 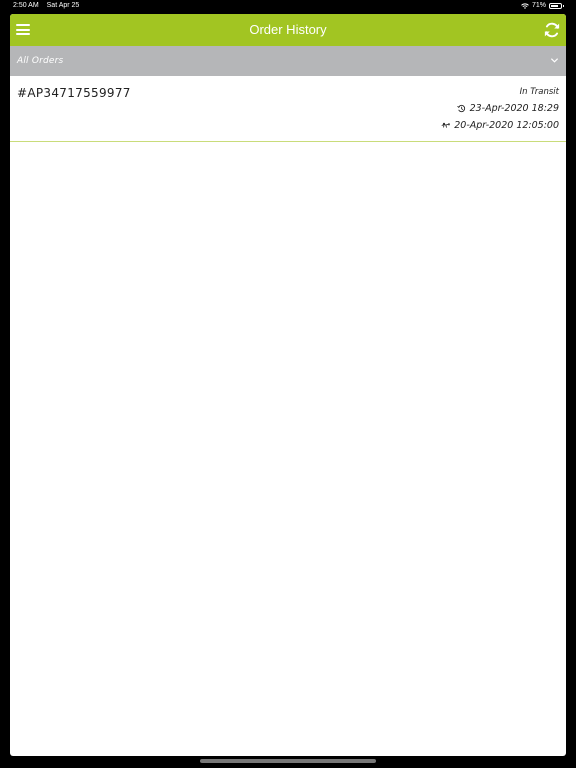 I want to click on status-right: 71%, so click(x=542, y=6).